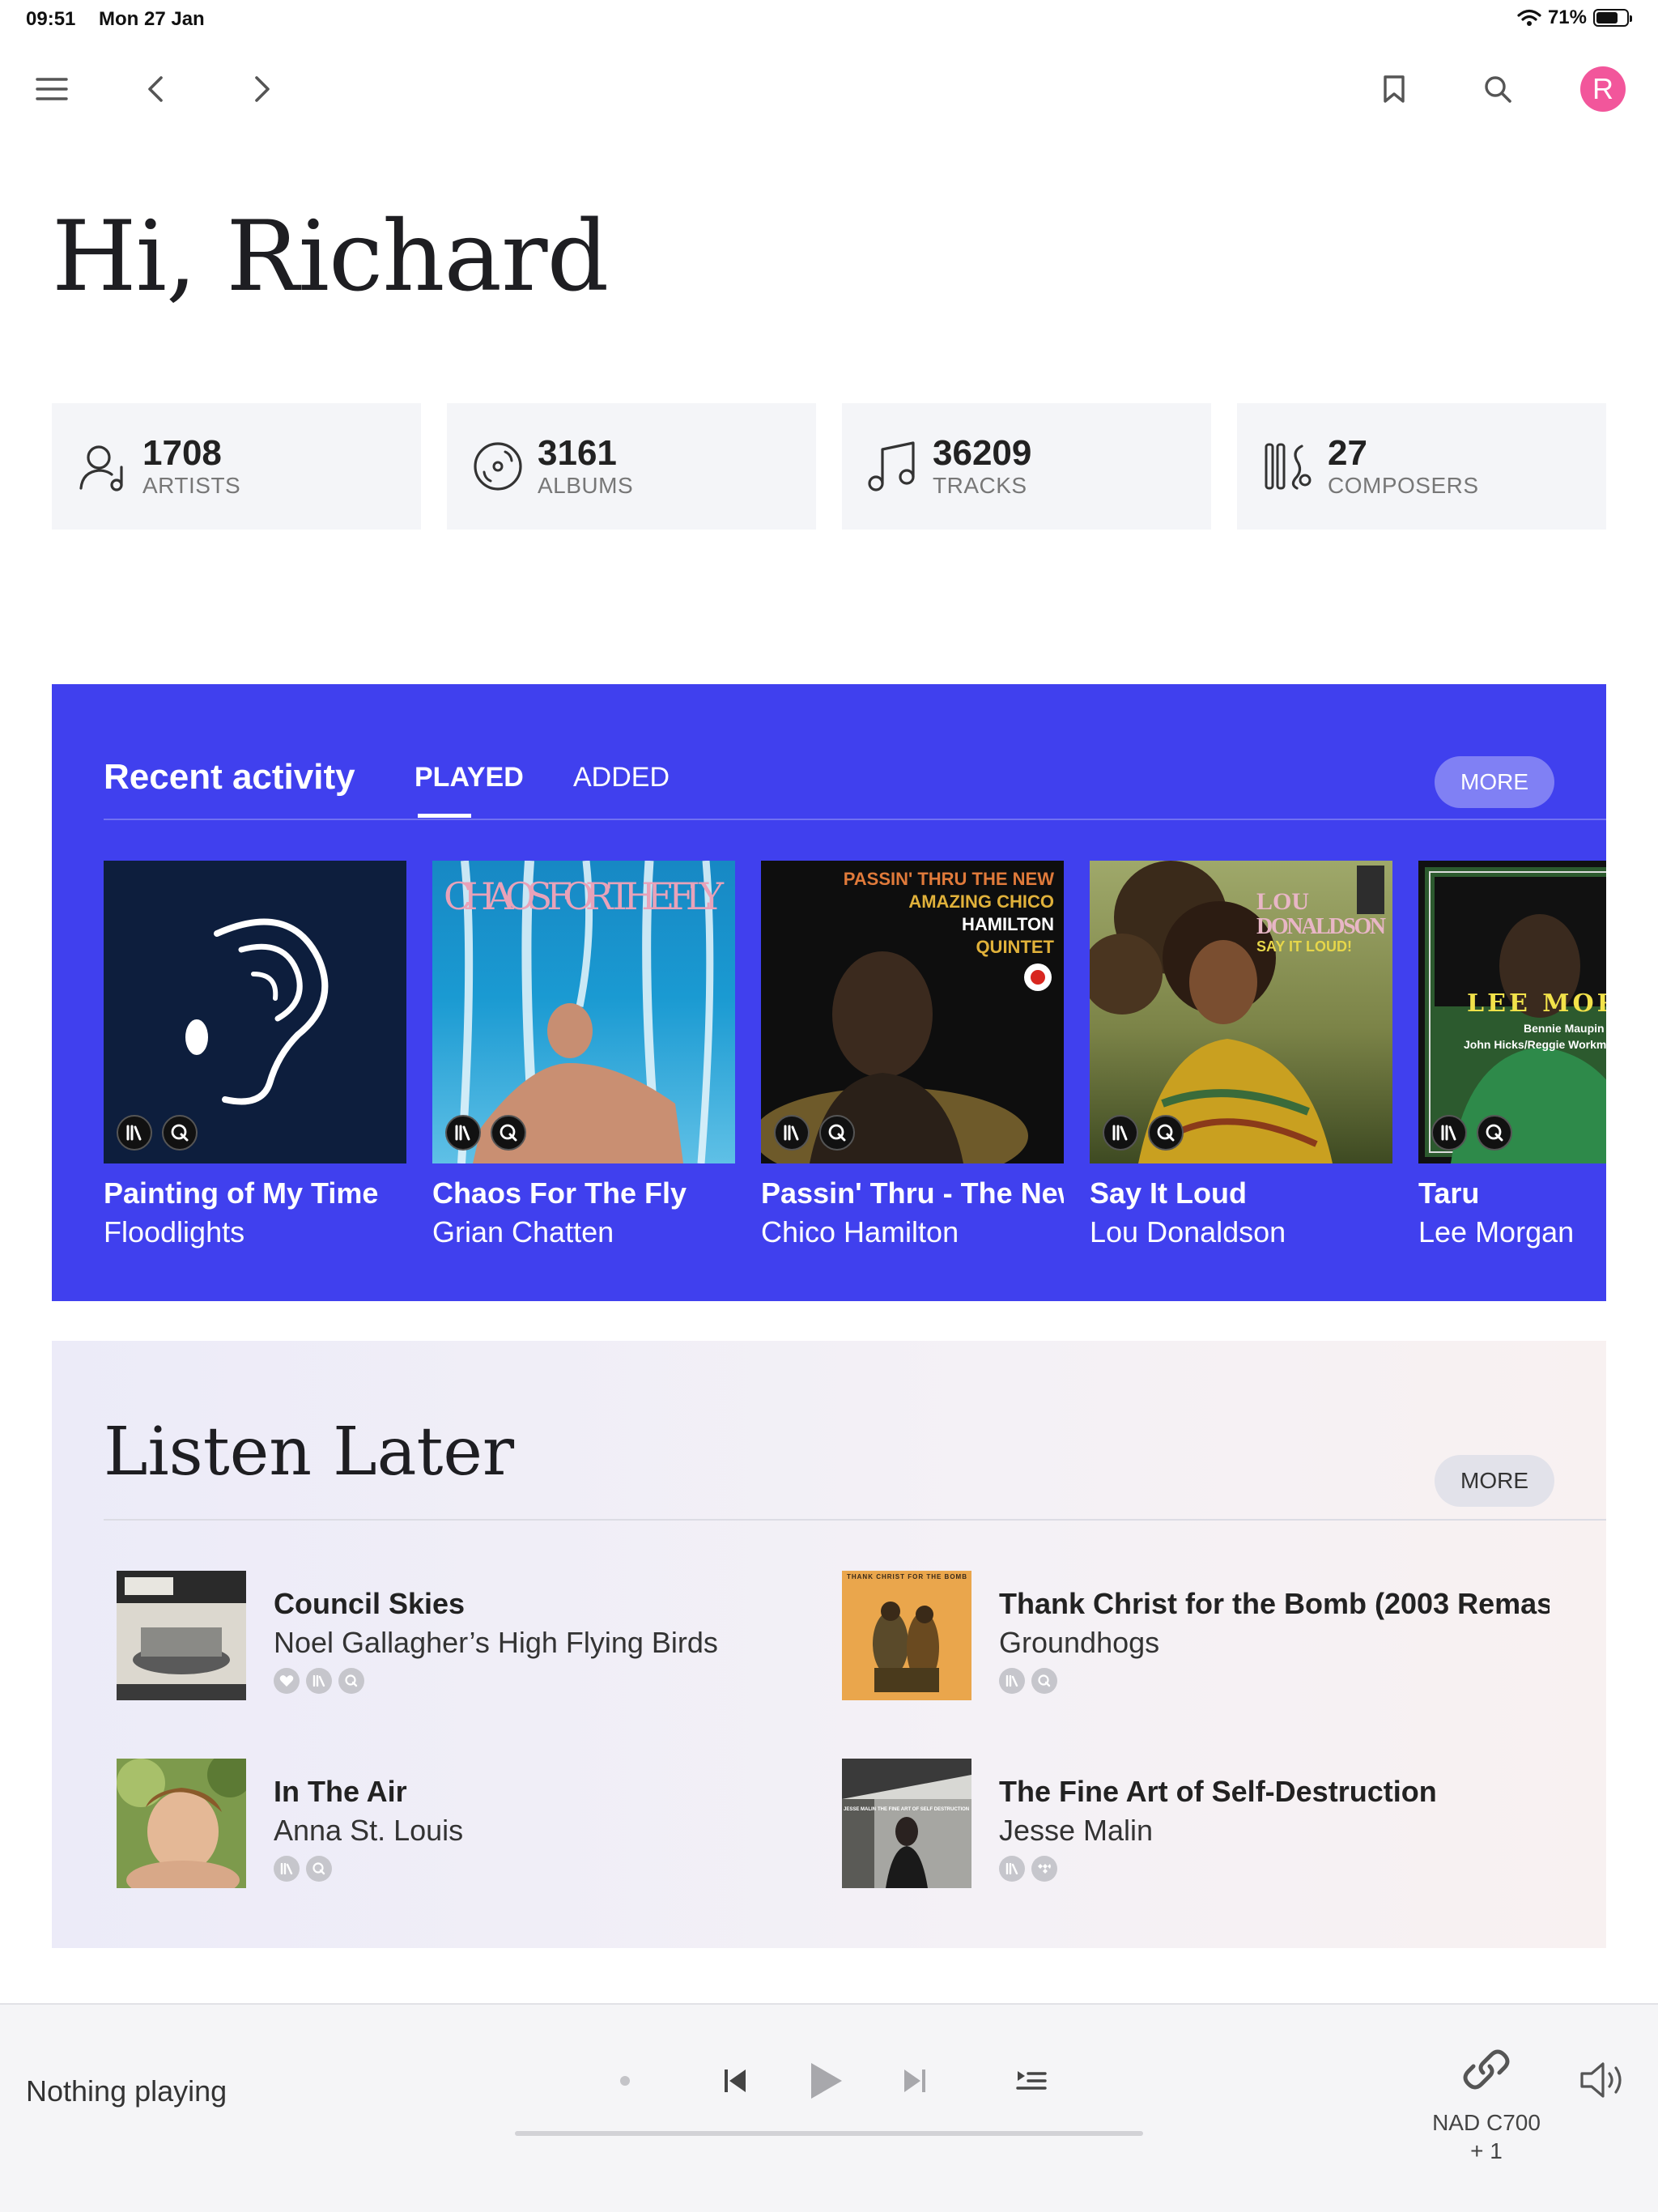 This screenshot has width=1658, height=2212. What do you see at coordinates (1536, 1003) in the screenshot?
I see `cover-text-line: LEE MOR` at bounding box center [1536, 1003].